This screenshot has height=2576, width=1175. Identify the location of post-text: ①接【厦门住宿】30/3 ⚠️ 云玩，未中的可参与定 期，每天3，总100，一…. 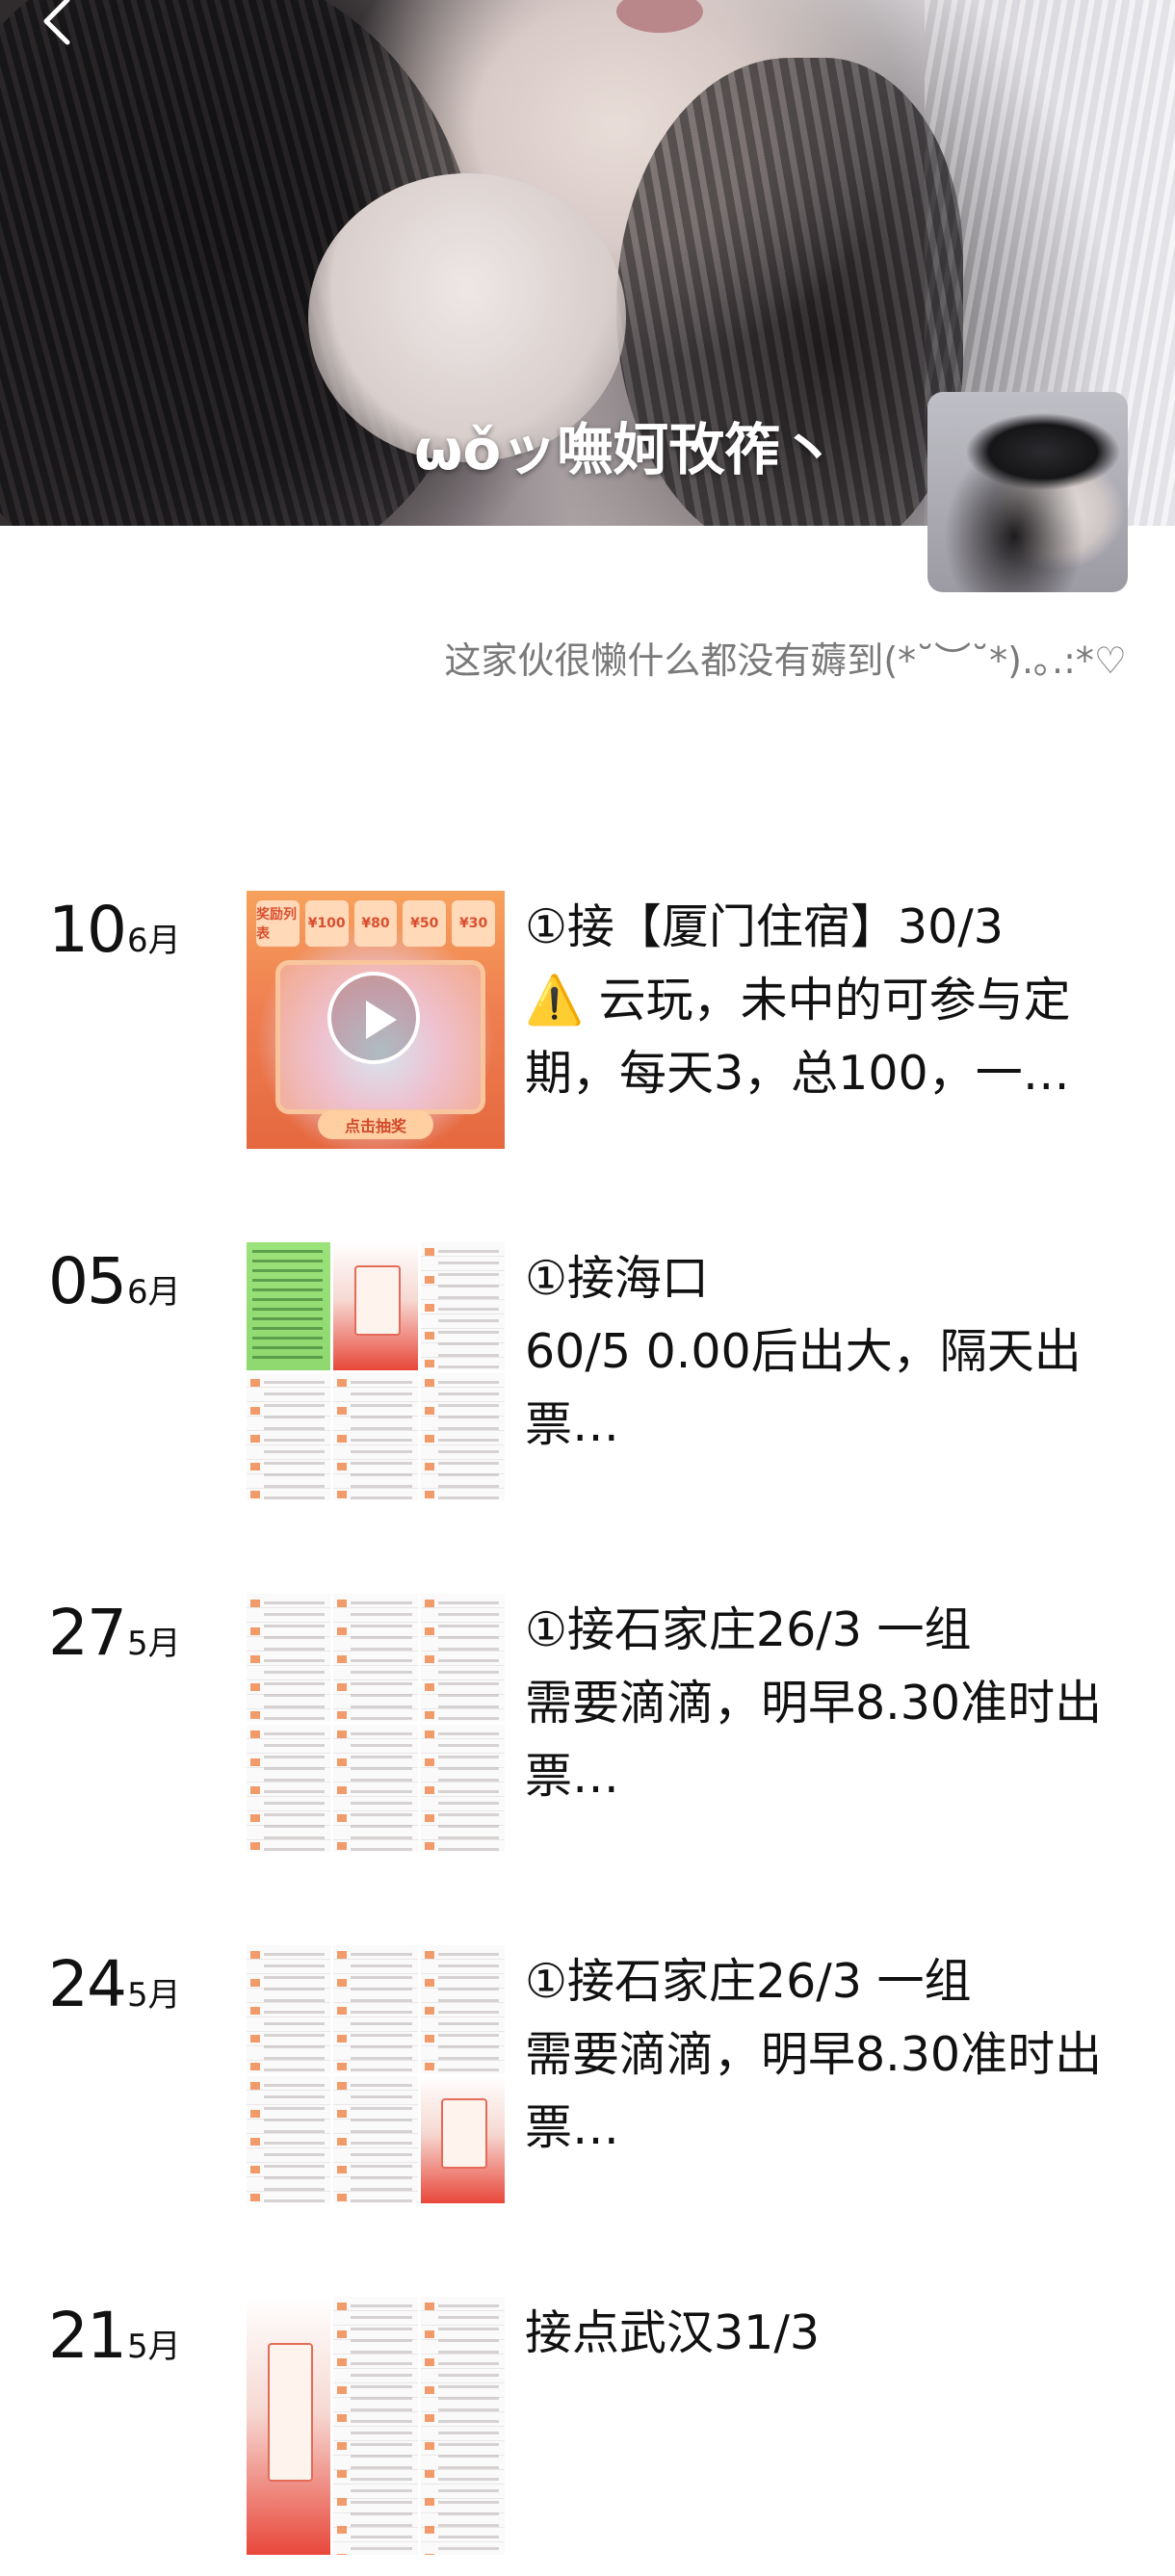
(833, 1000).